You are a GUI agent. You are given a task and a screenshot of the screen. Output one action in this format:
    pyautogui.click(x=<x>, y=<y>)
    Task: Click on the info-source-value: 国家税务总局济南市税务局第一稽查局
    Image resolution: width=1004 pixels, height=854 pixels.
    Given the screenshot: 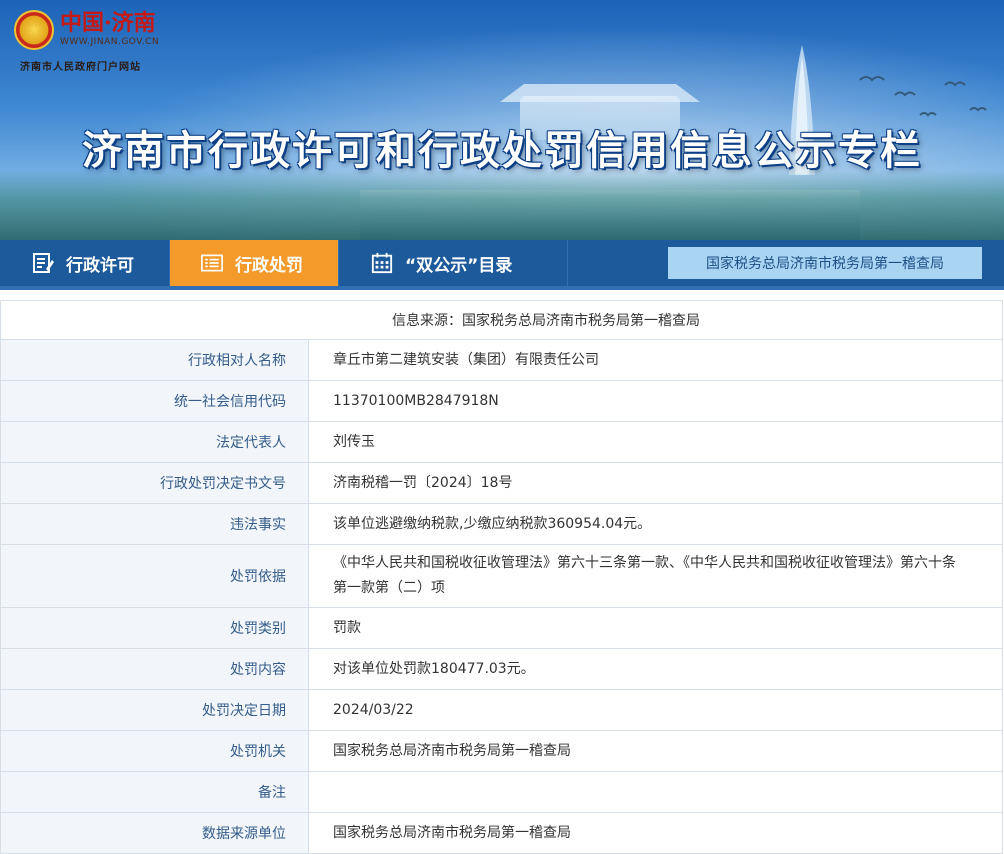 What is the action you would take?
    pyautogui.click(x=581, y=321)
    